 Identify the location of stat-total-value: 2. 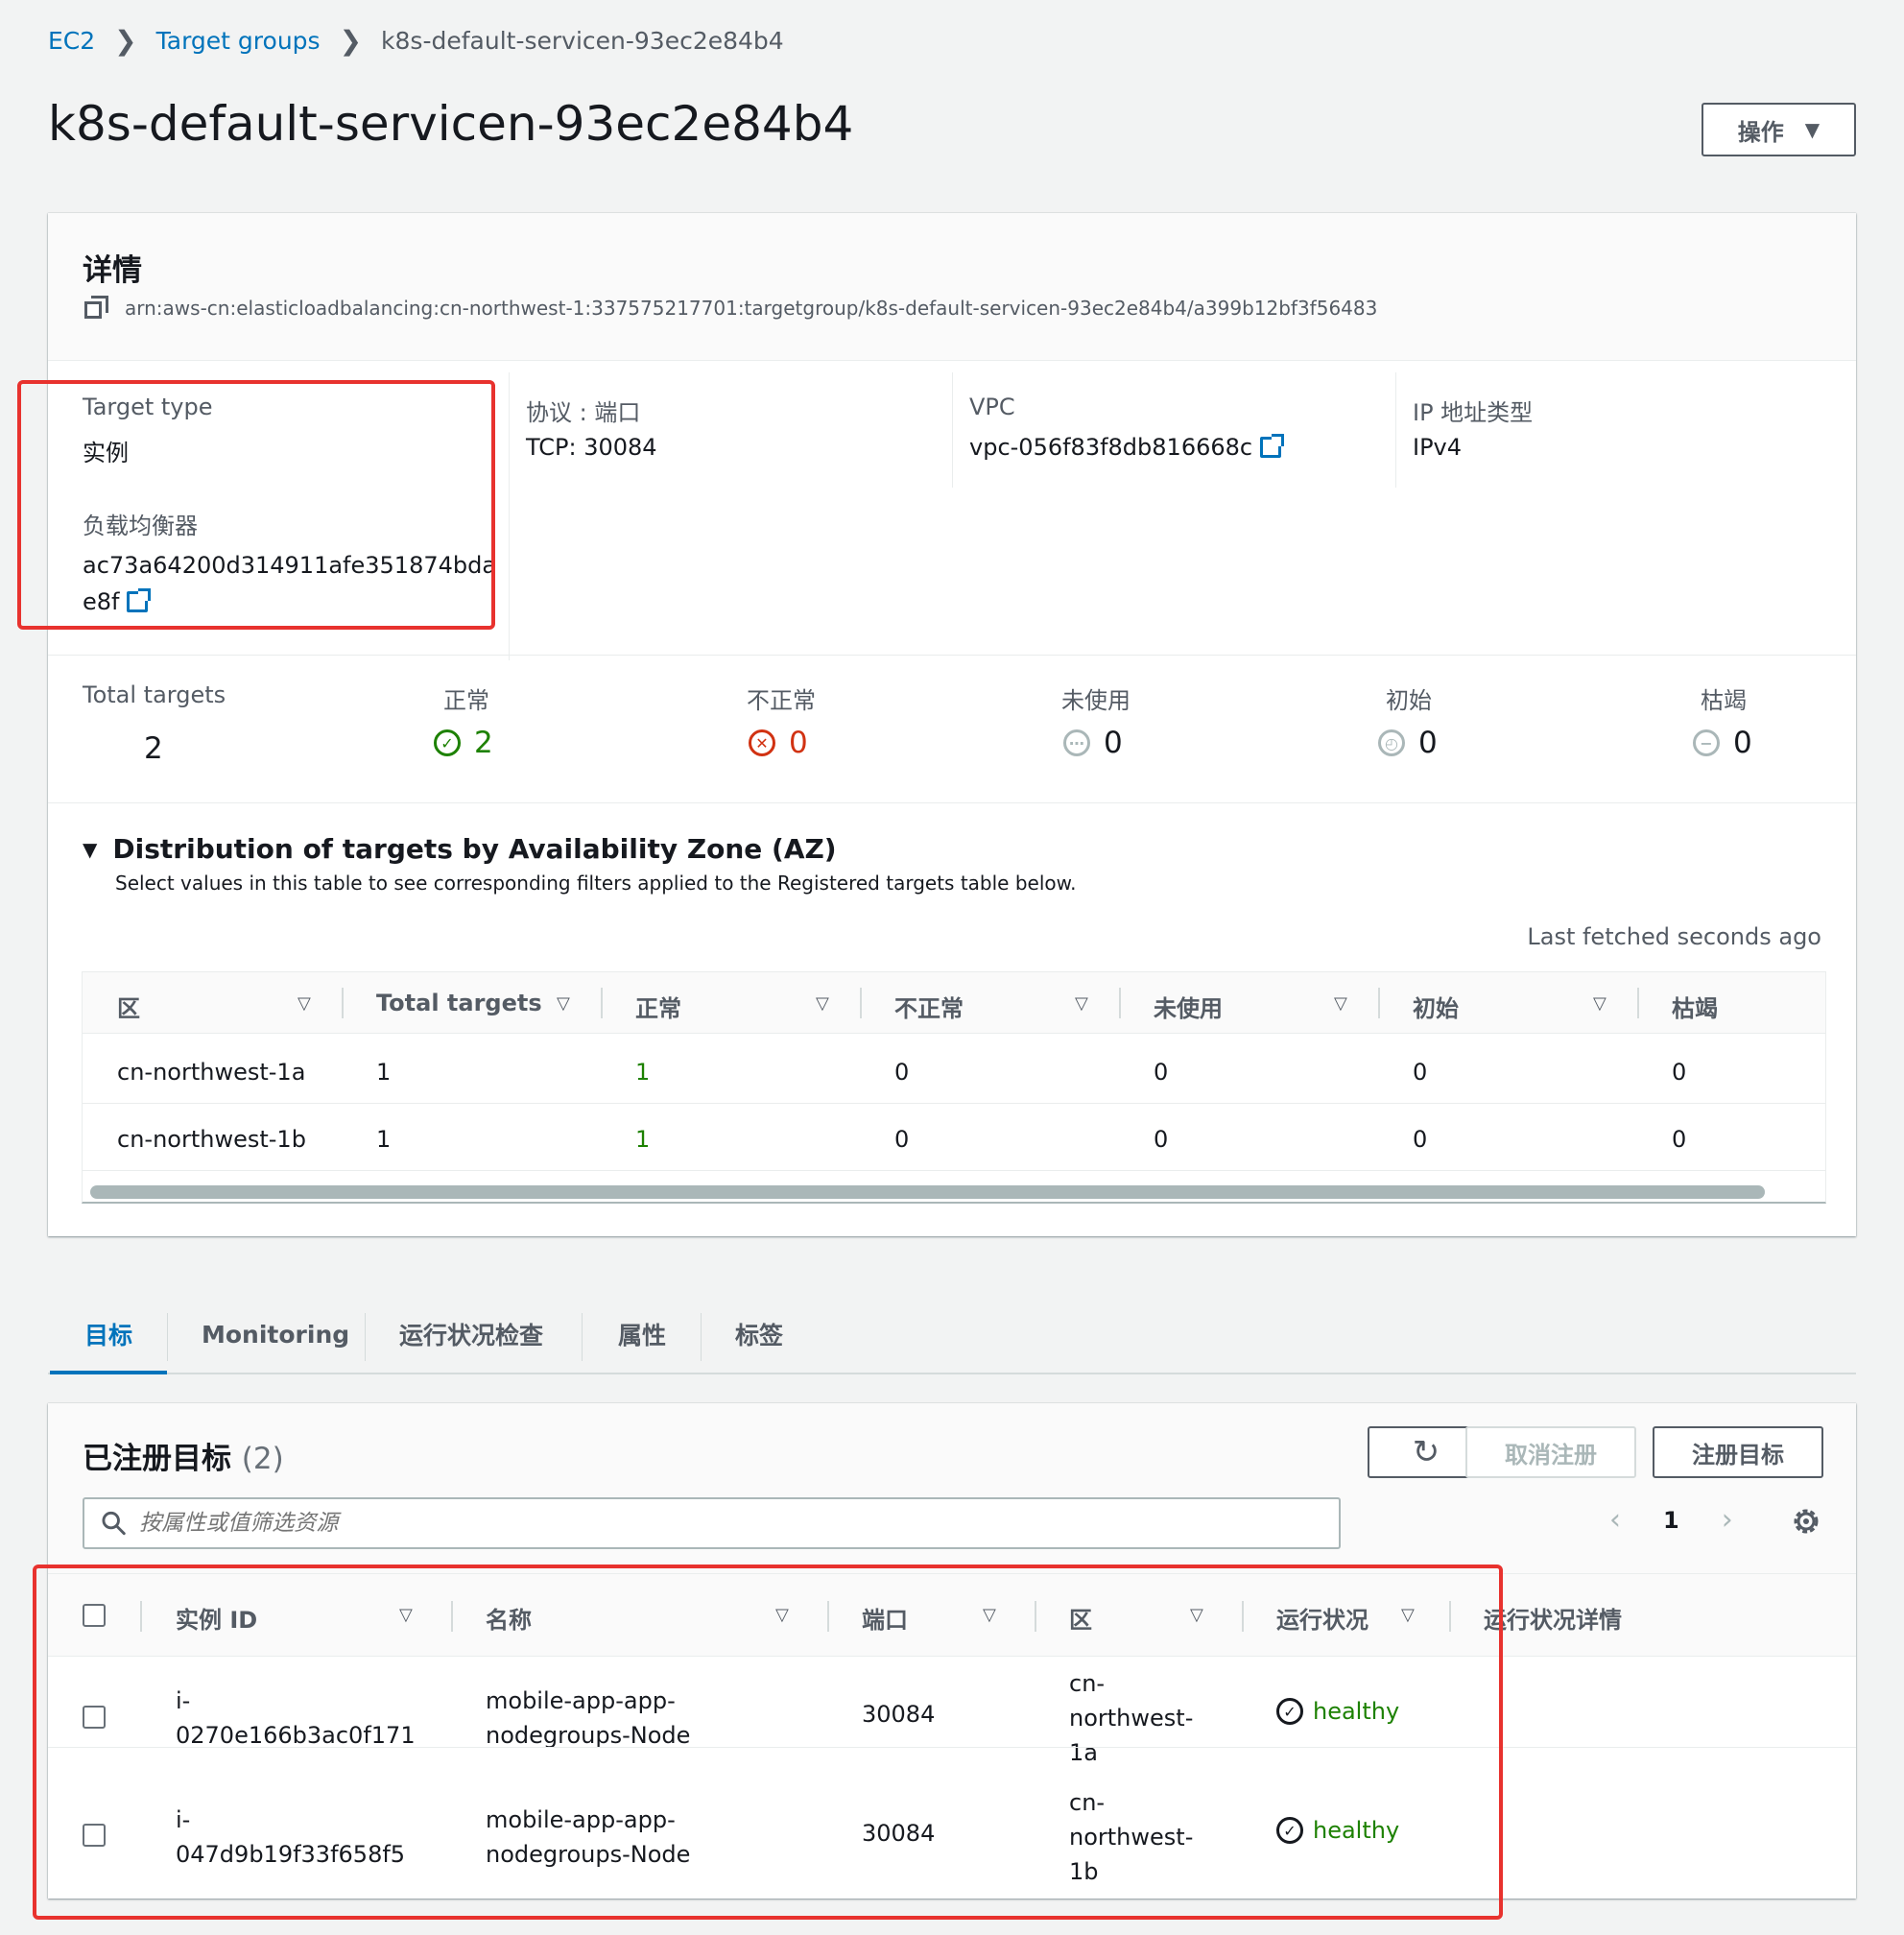
(154, 748).